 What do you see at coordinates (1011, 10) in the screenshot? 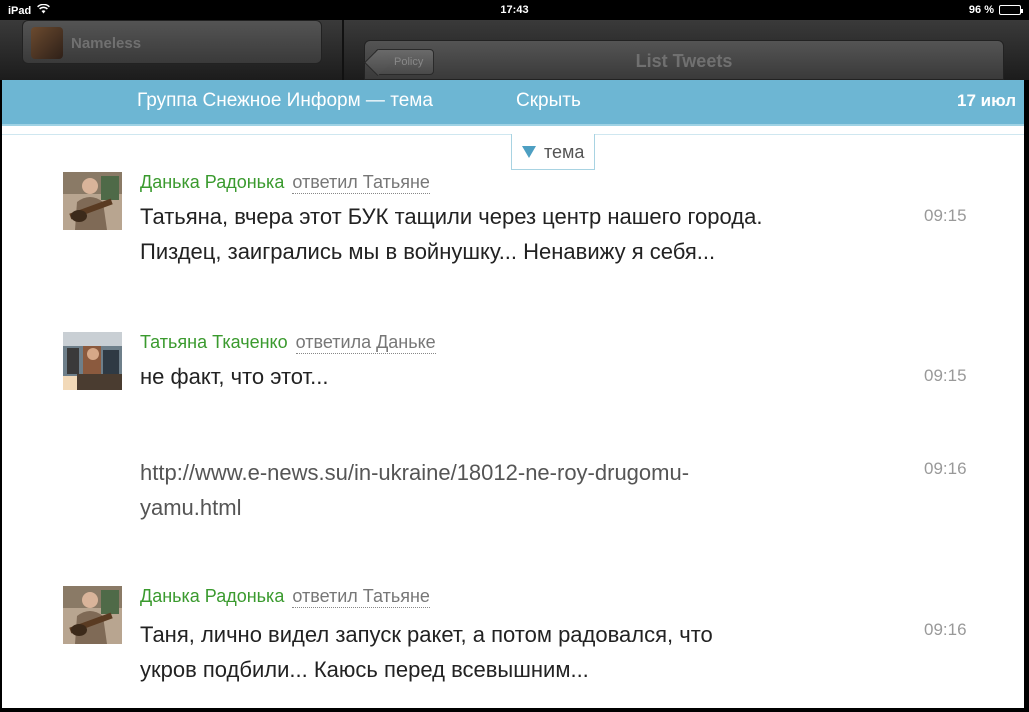
I see `battery-icon` at bounding box center [1011, 10].